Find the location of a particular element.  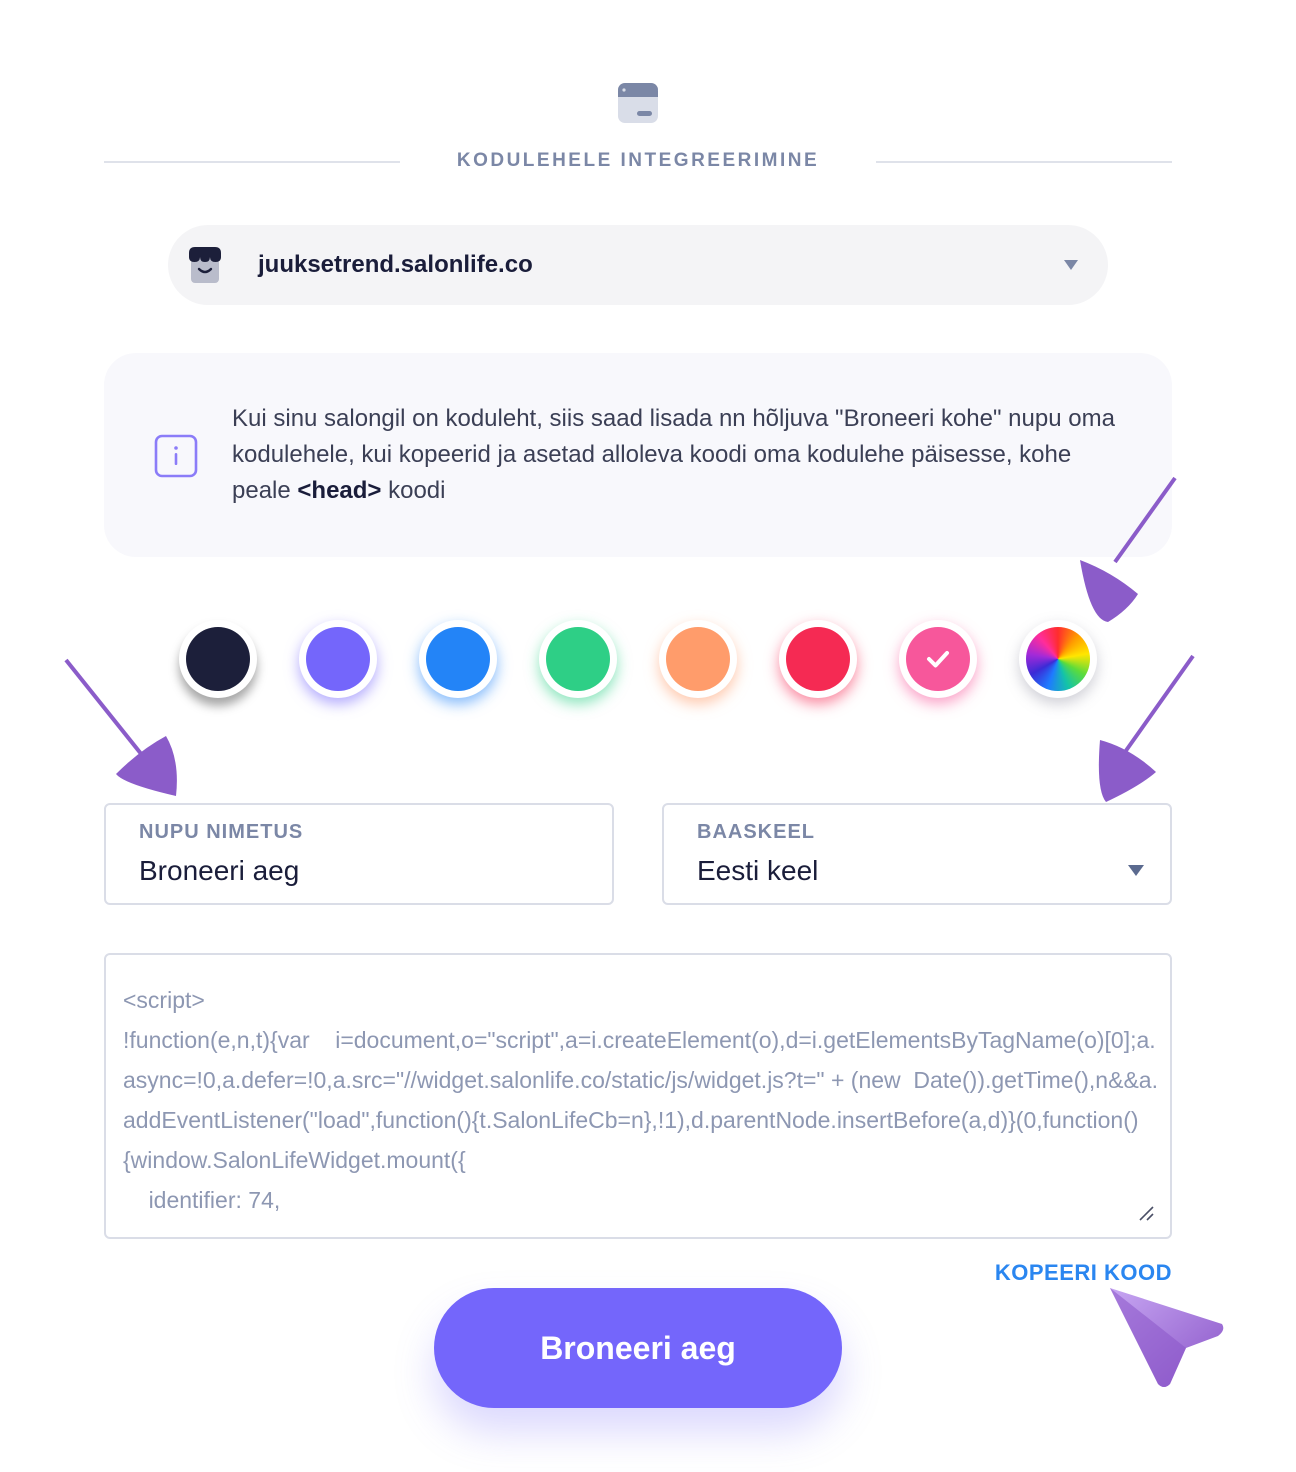

button-name-label: NUPU NIMETUS is located at coordinates (221, 832).